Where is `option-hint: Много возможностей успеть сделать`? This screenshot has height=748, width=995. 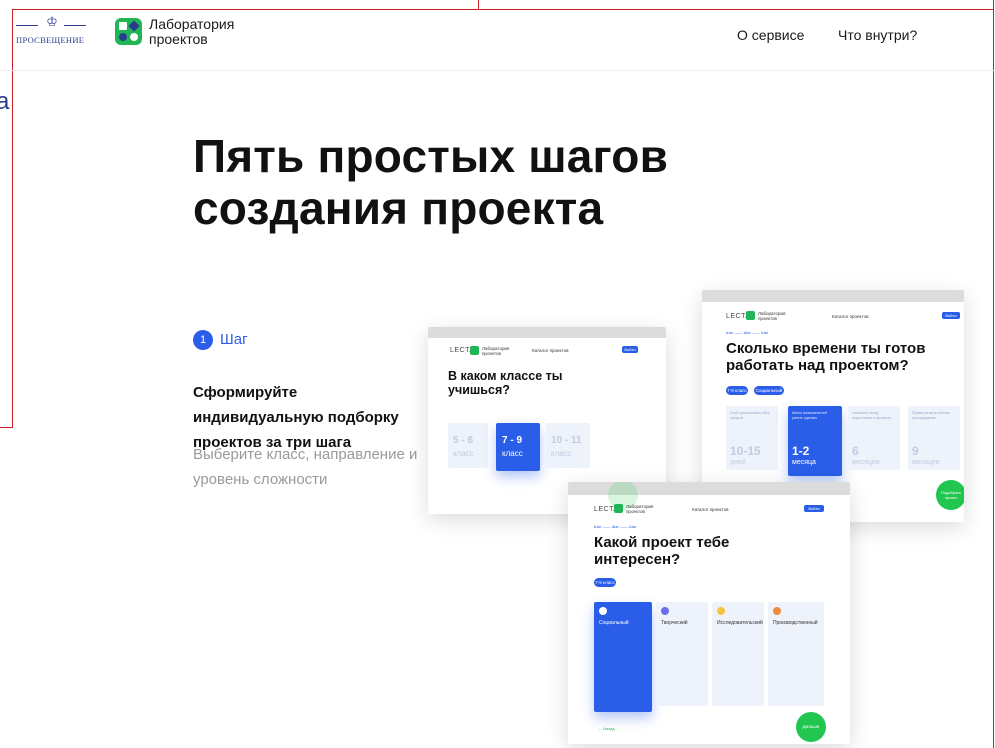
option-hint: Много возможностей успеть сделать is located at coordinates (809, 415).